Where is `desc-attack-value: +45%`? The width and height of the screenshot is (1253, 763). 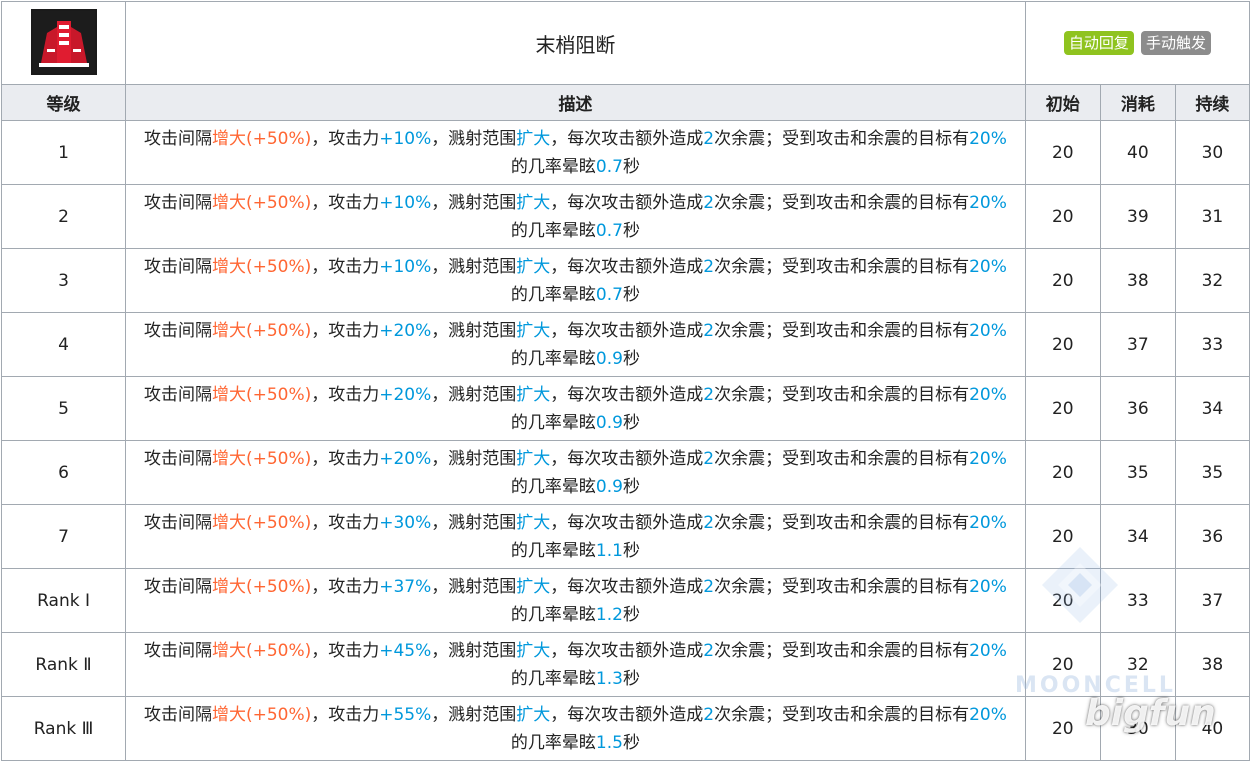
desc-attack-value: +45% is located at coordinates (405, 650).